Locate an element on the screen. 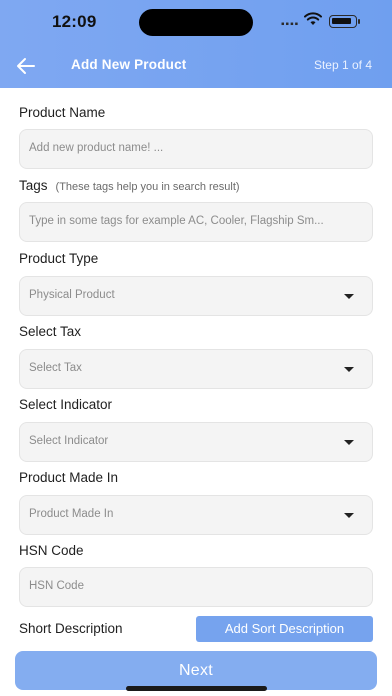 The width and height of the screenshot is (392, 696). back-arrow-icon is located at coordinates (26, 66).